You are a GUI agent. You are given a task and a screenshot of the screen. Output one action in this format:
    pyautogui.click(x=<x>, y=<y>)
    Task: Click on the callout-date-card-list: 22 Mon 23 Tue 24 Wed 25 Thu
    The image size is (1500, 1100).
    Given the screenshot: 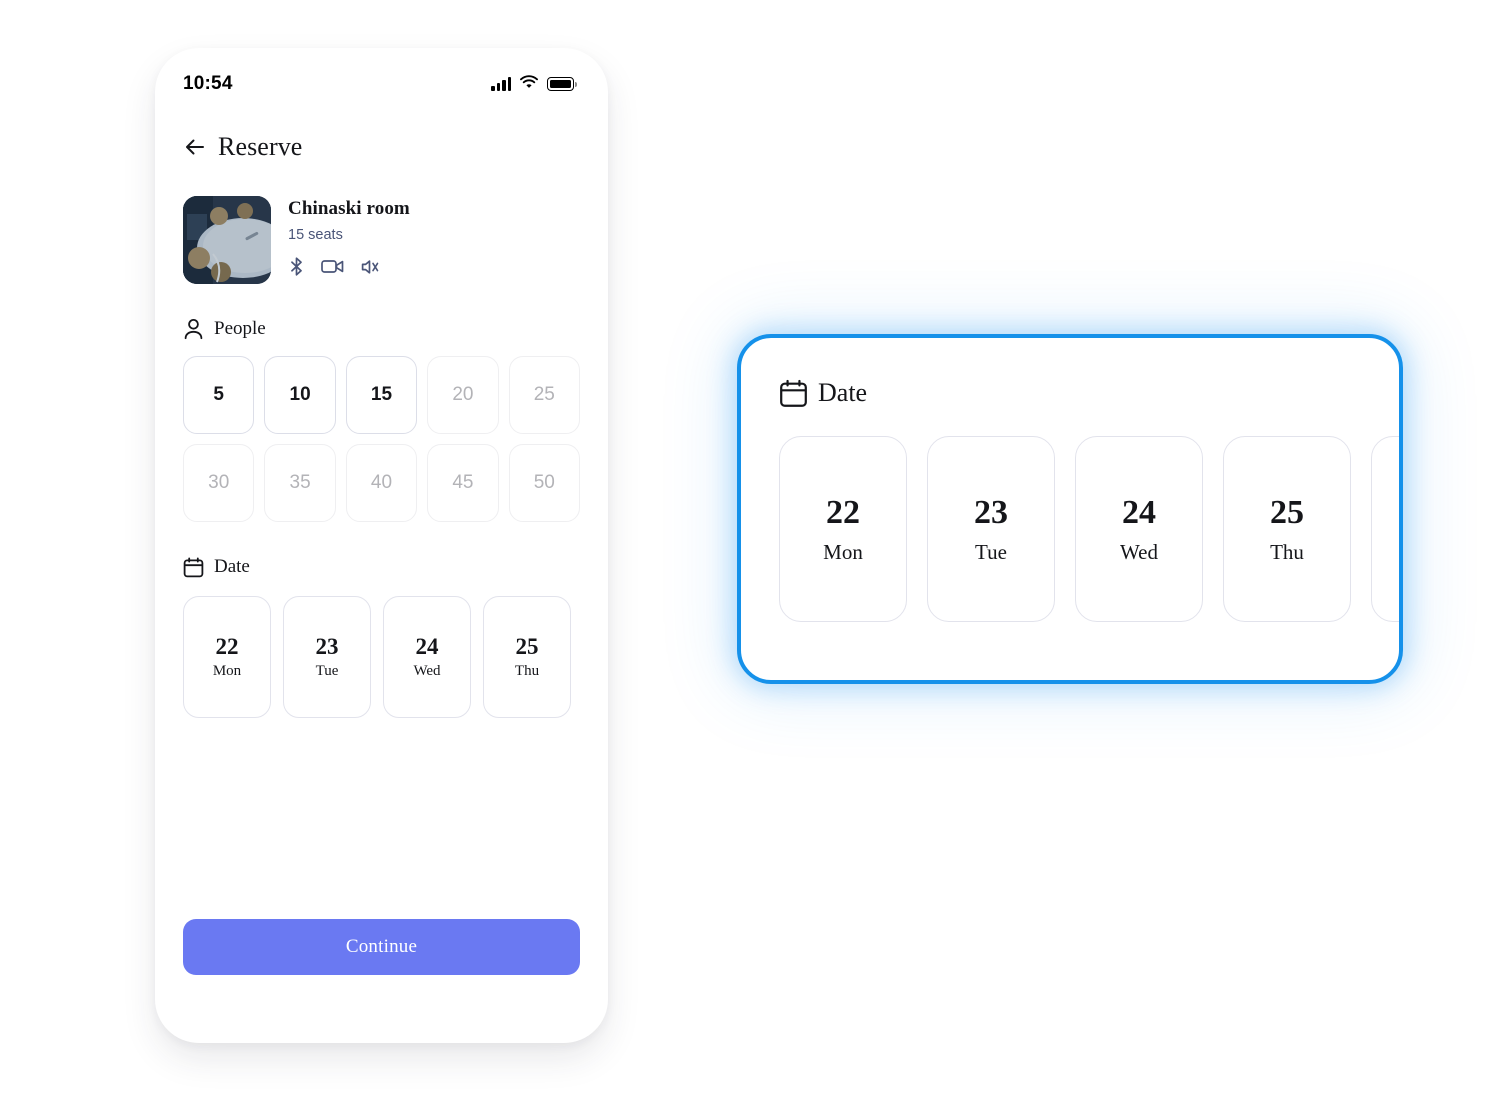 What is the action you would take?
    pyautogui.click(x=1089, y=529)
    